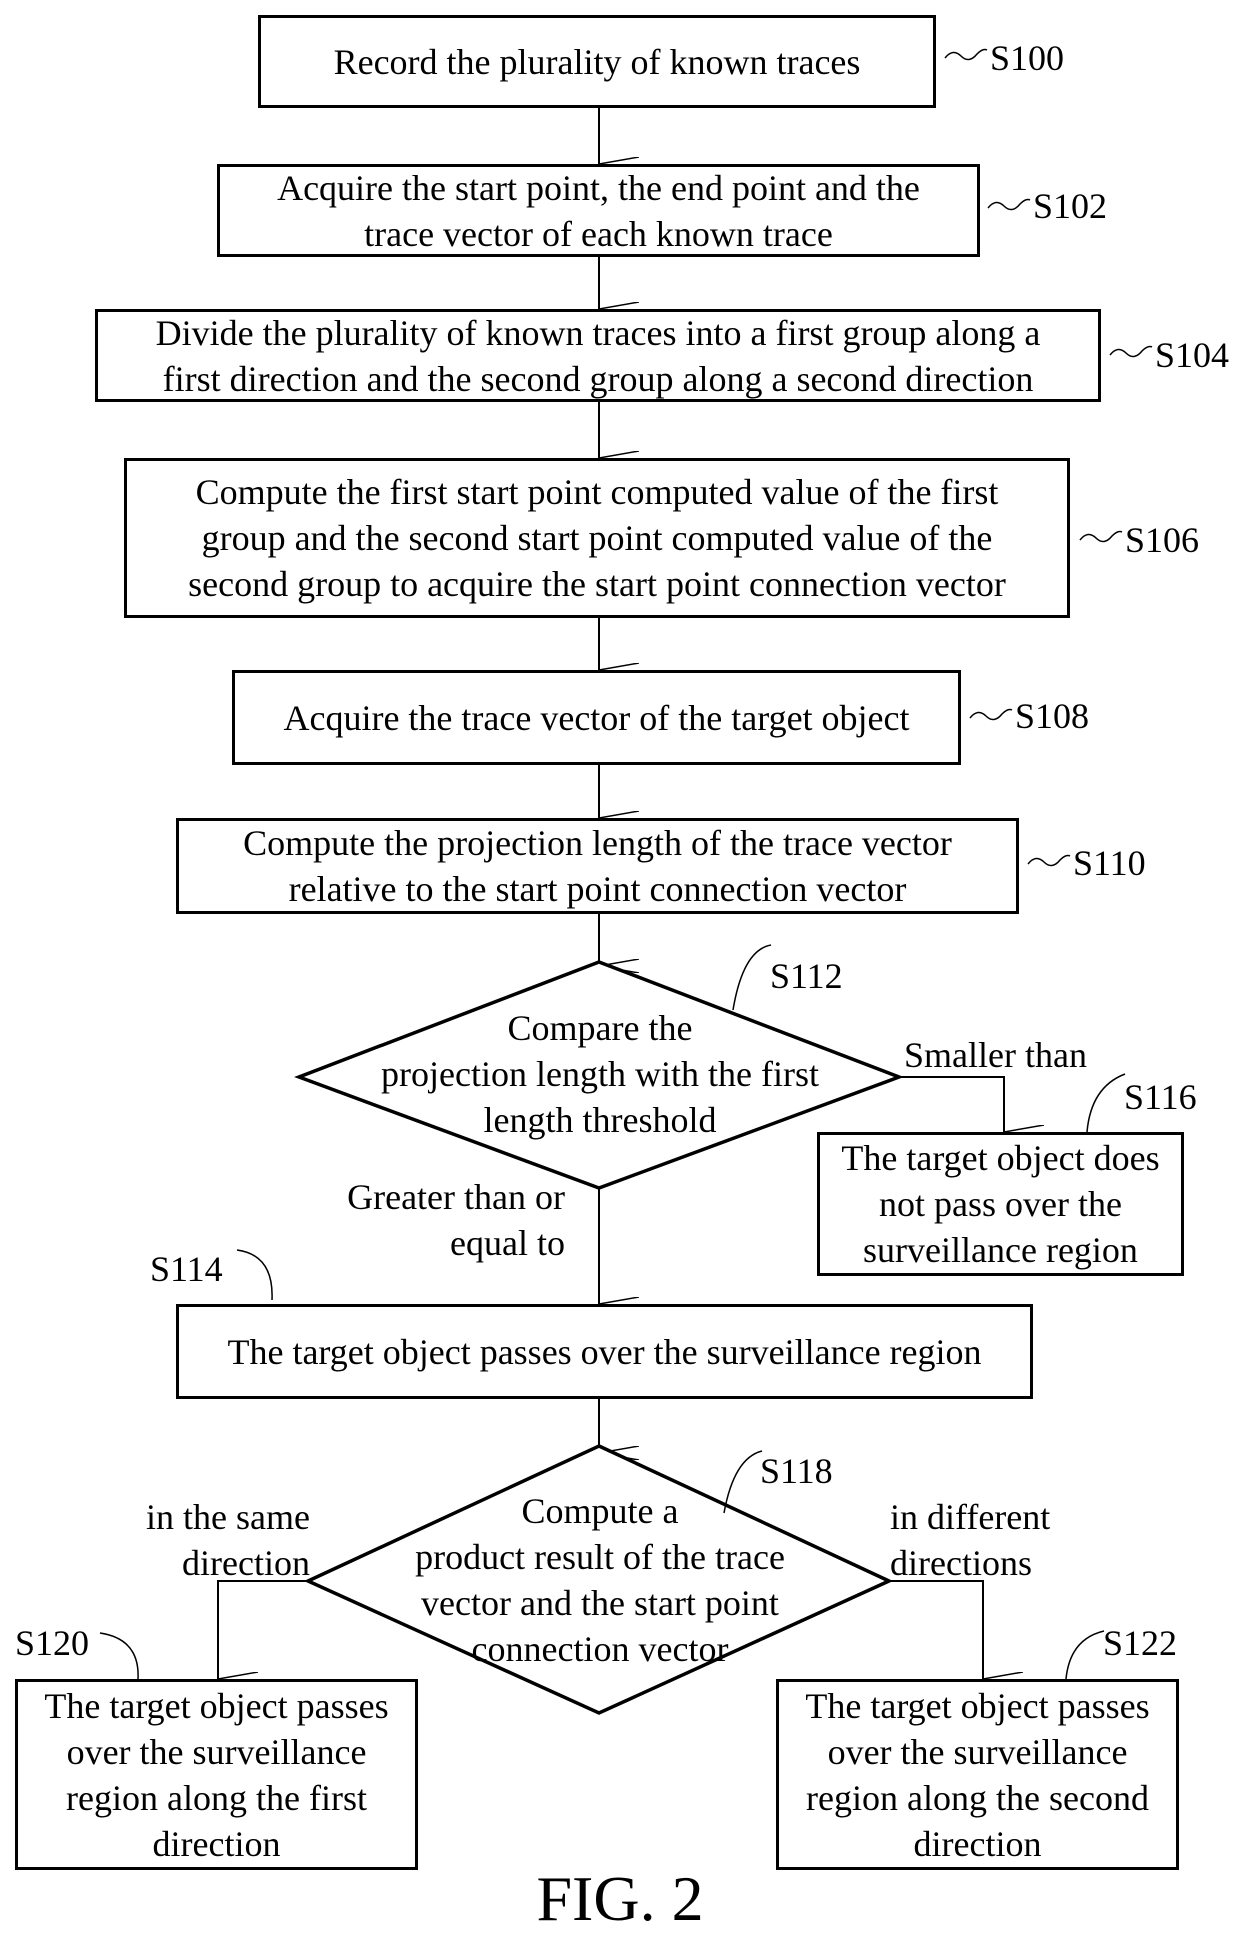  What do you see at coordinates (205, 1540) in the screenshot?
I see `branch-label-same: in the same direction` at bounding box center [205, 1540].